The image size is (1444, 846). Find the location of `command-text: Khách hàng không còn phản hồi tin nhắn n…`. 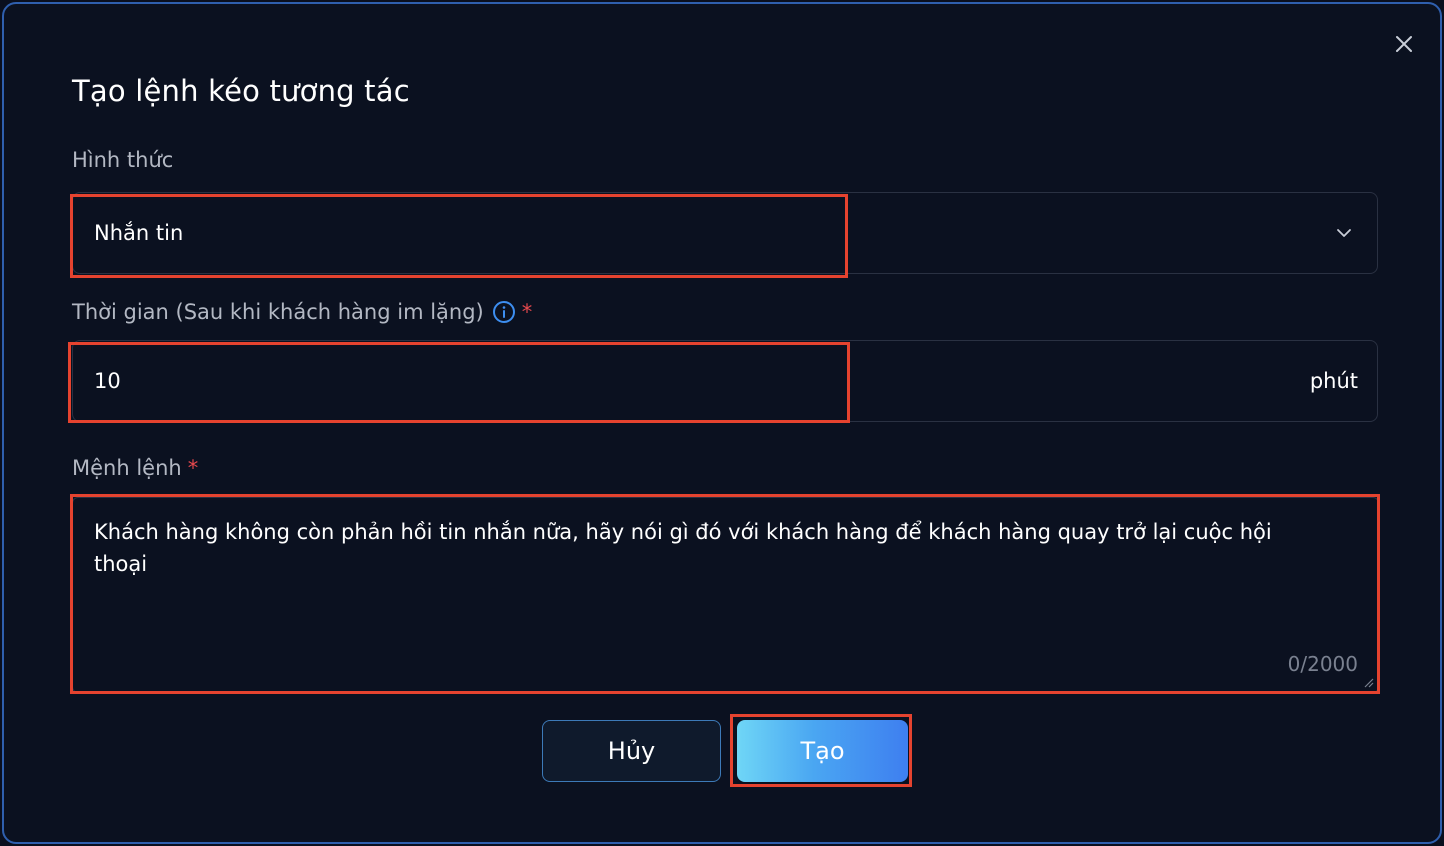

command-text: Khách hàng không còn phản hồi tin nhắn n… is located at coordinates (683, 548).